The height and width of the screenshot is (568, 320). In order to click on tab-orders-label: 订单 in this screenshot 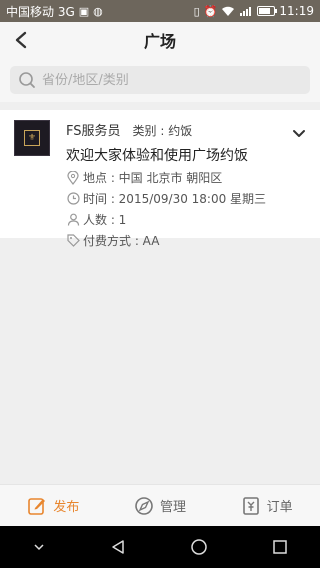, I will do `click(279, 507)`.